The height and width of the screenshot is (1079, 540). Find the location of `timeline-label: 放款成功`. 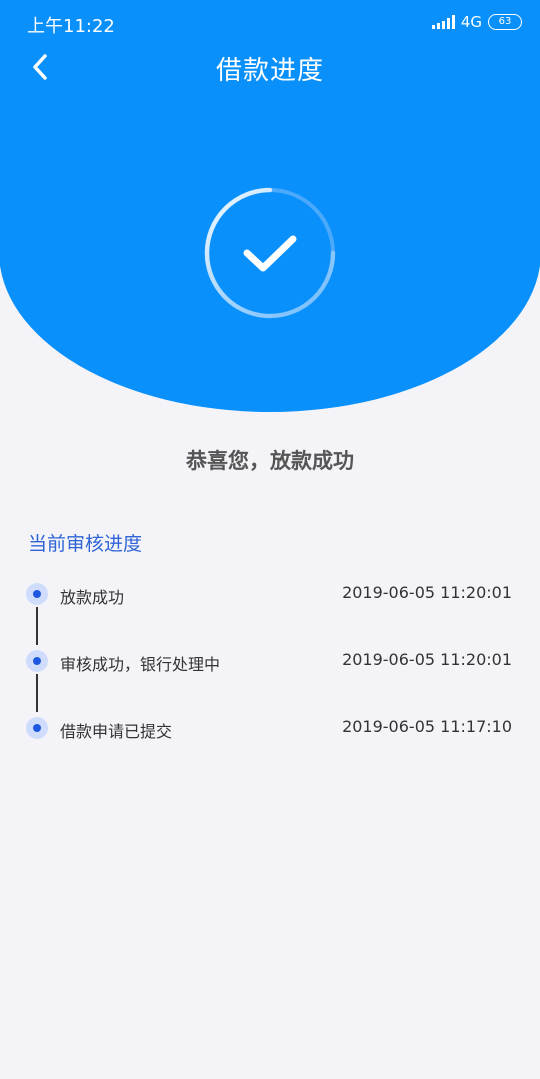

timeline-label: 放款成功 is located at coordinates (92, 597).